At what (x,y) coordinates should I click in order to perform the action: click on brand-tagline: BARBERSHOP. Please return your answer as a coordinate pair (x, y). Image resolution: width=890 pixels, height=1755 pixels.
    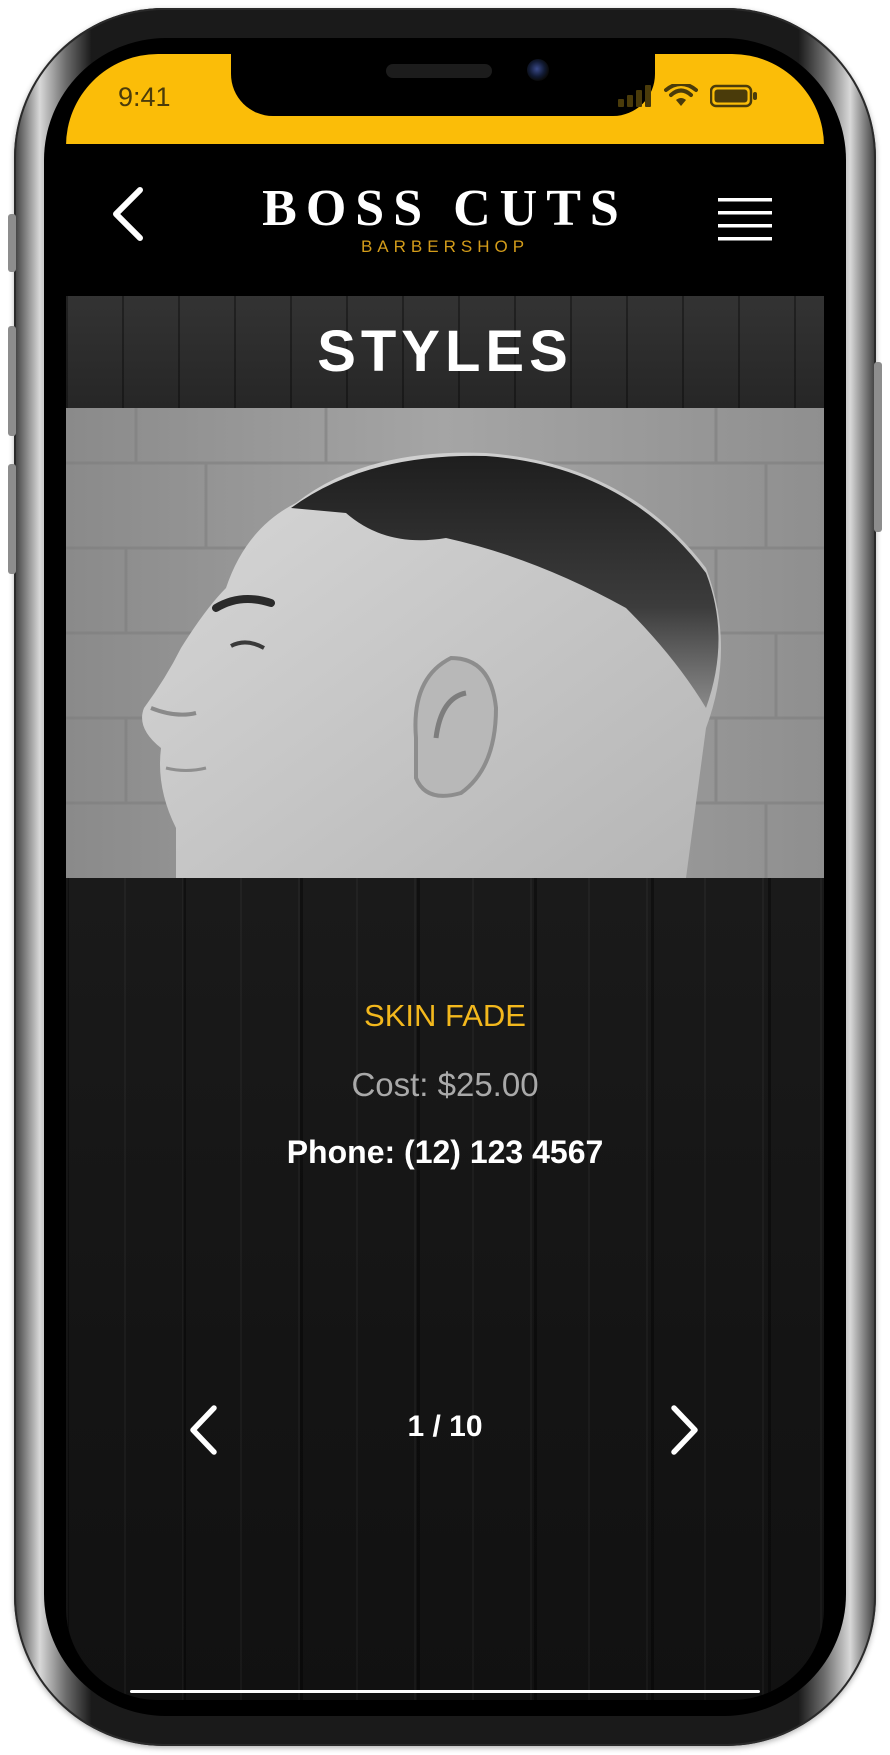
    Looking at the image, I should click on (445, 246).